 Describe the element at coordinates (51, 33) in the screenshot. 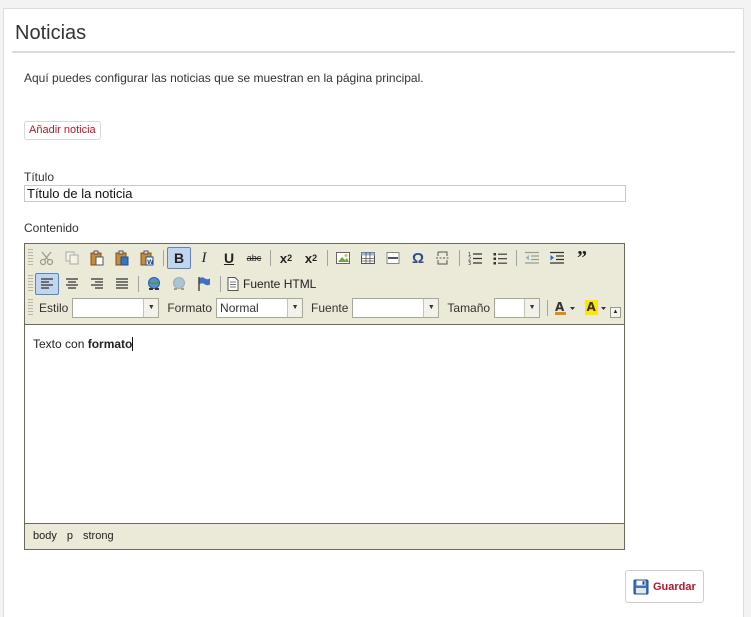

I see `page-title: Noticias` at that location.